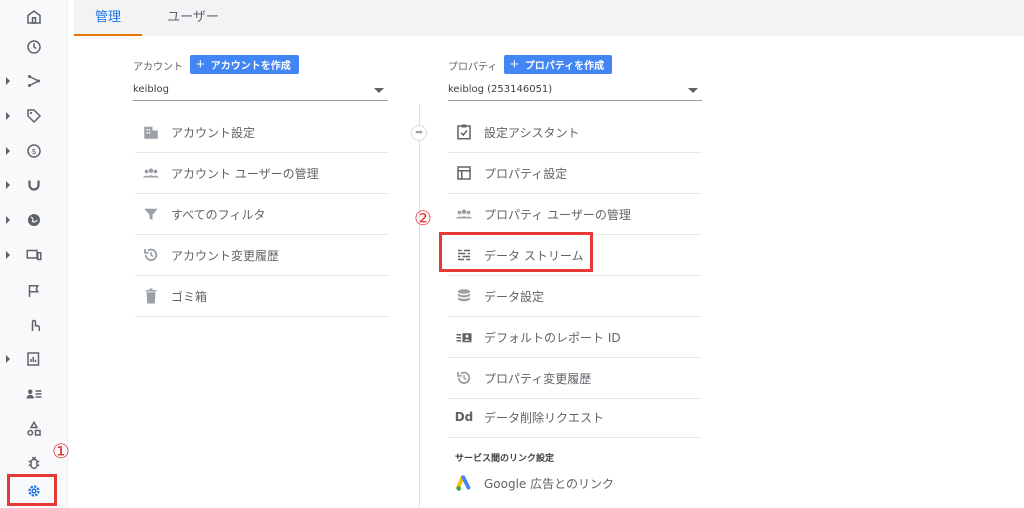 The height and width of the screenshot is (508, 1024). I want to click on menu-label: アカウント ユーザーの管理, so click(245, 173).